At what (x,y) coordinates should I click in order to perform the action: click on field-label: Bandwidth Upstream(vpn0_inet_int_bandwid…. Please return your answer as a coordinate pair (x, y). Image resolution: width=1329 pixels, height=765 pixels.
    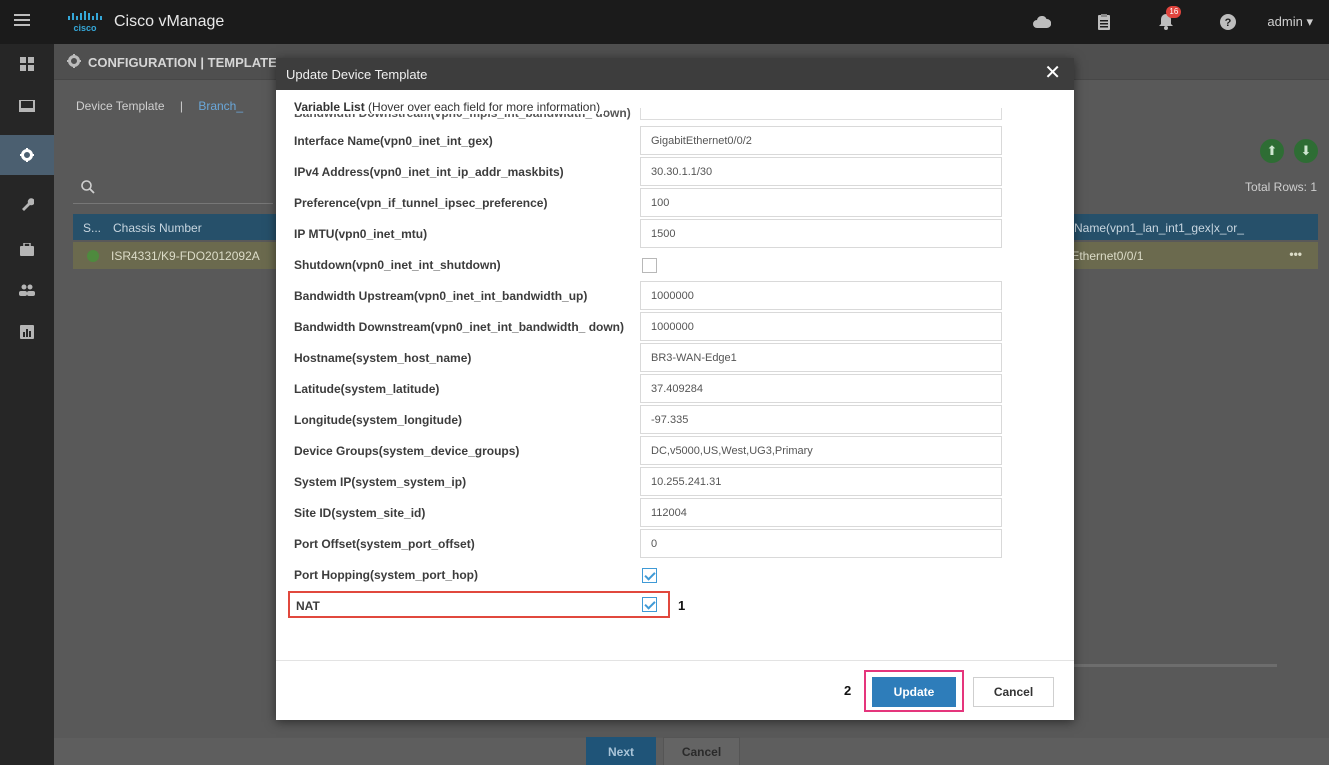
    Looking at the image, I should click on (441, 296).